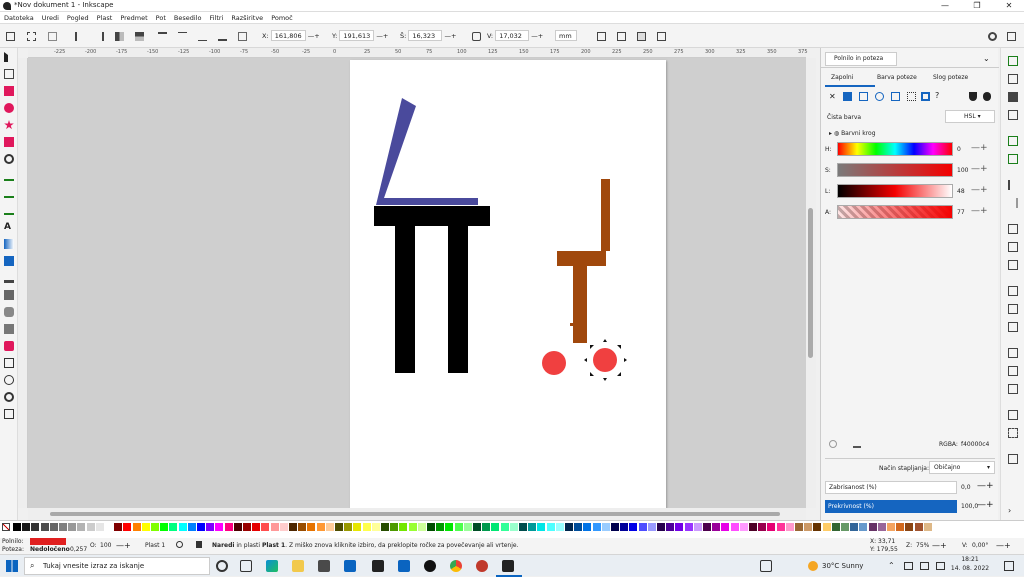 The width and height of the screenshot is (1024, 577). Describe the element at coordinates (405, 299) in the screenshot. I see `black-table-left-leg-shape` at that location.